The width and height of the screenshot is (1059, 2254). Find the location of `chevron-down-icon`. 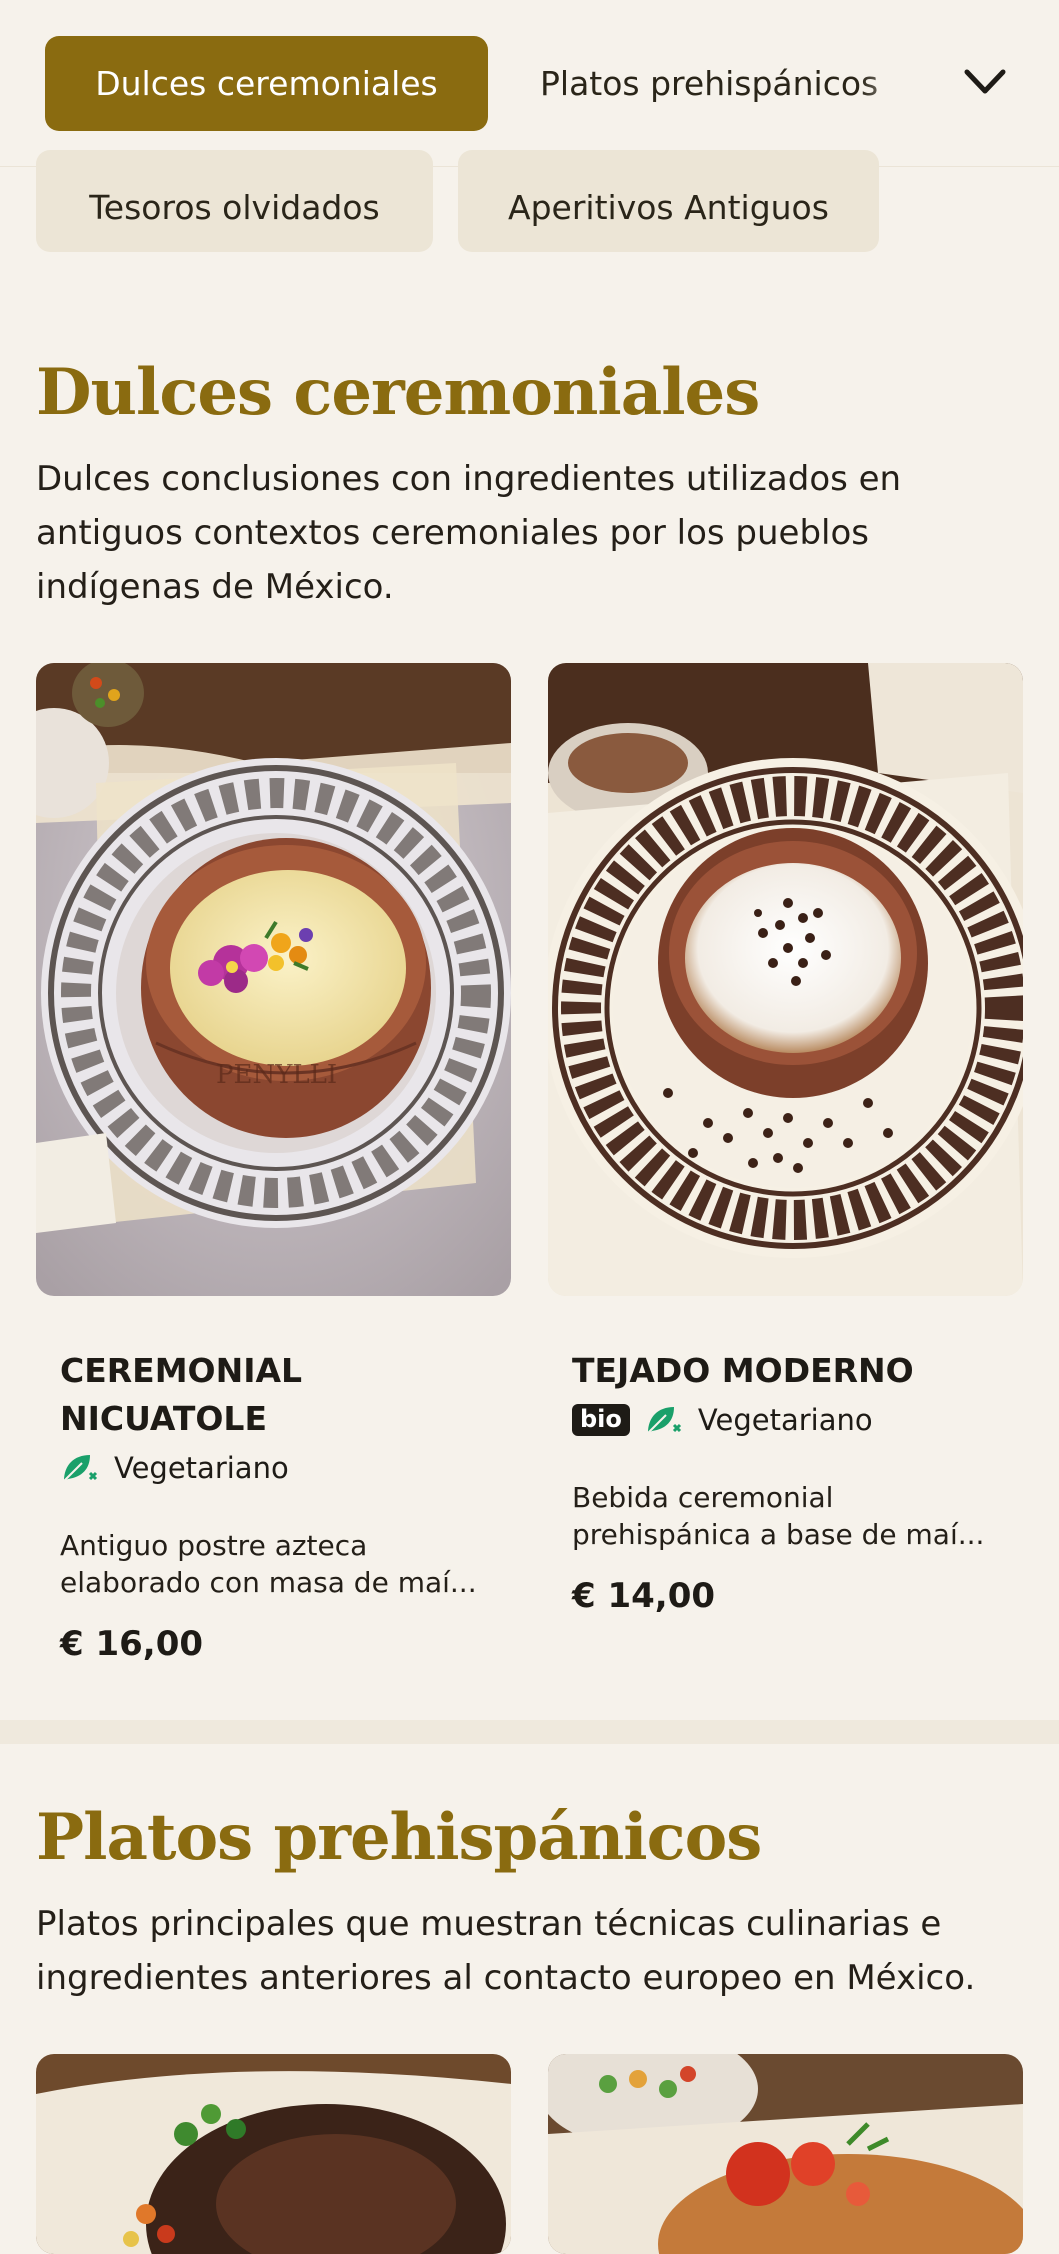

chevron-down-icon is located at coordinates (985, 82).